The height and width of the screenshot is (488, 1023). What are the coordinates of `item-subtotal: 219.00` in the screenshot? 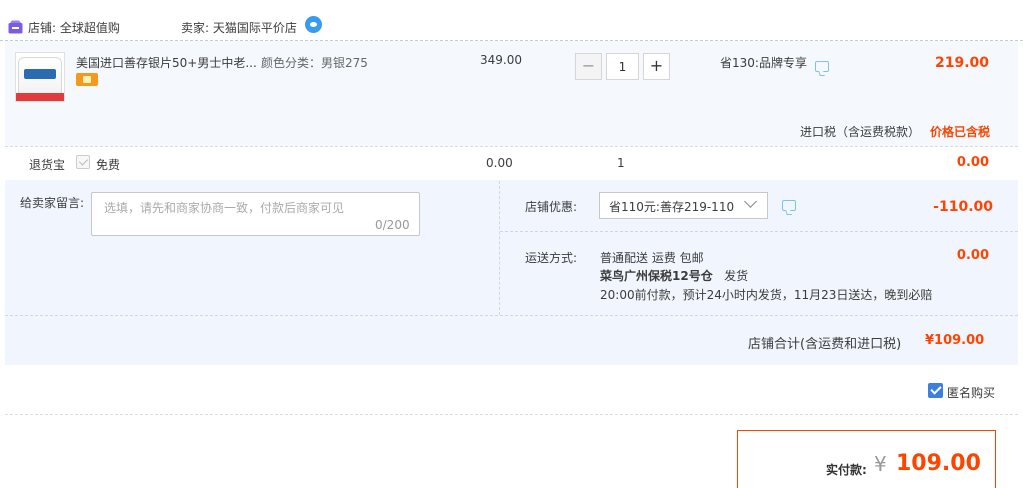 It's located at (961, 63).